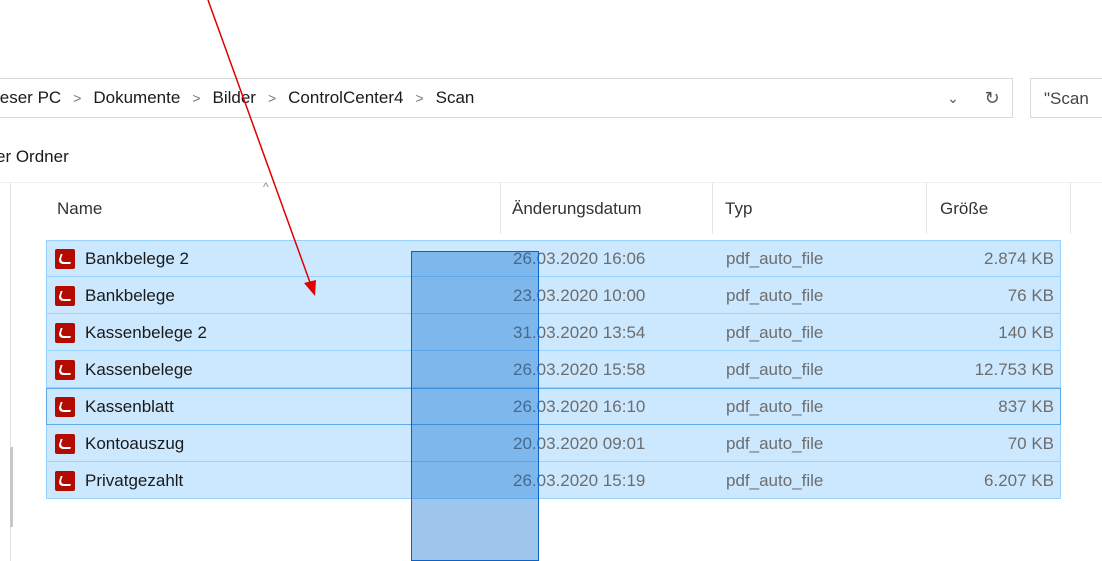  I want to click on annotation-arrow-icon, so click(261, 148).